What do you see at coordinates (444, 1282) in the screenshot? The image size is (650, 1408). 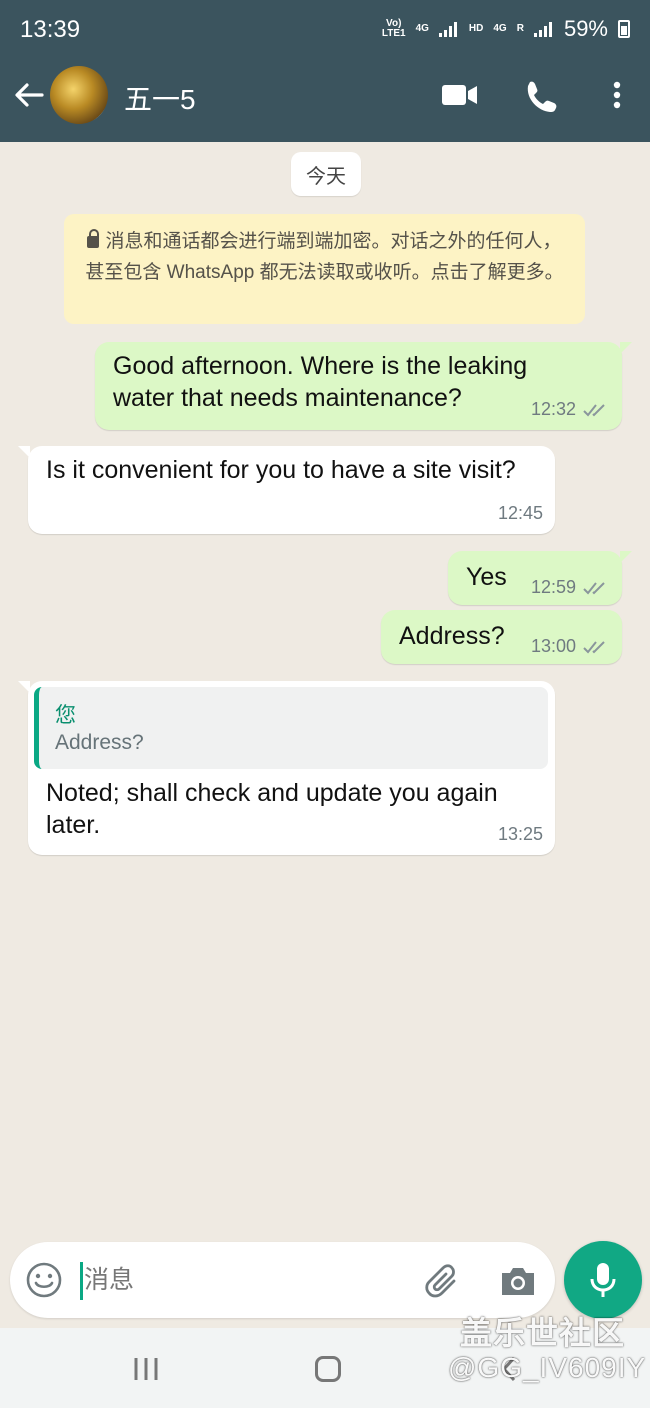 I see `attach-icon` at bounding box center [444, 1282].